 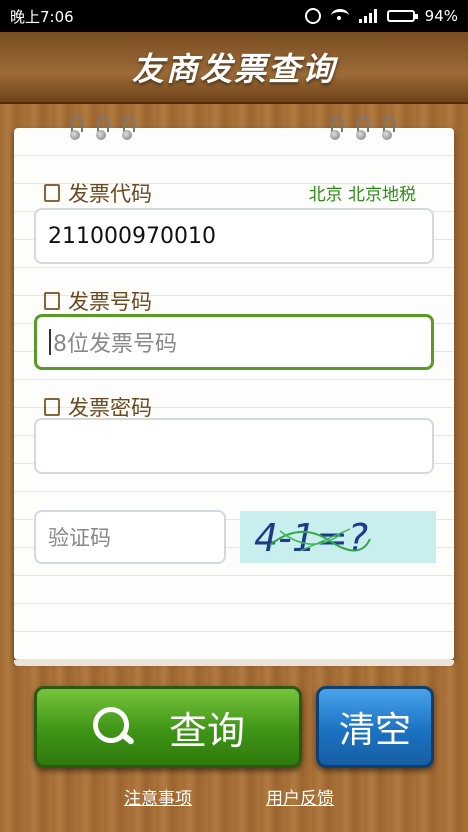 I want to click on feedback-link: 用户反馈, so click(x=300, y=796).